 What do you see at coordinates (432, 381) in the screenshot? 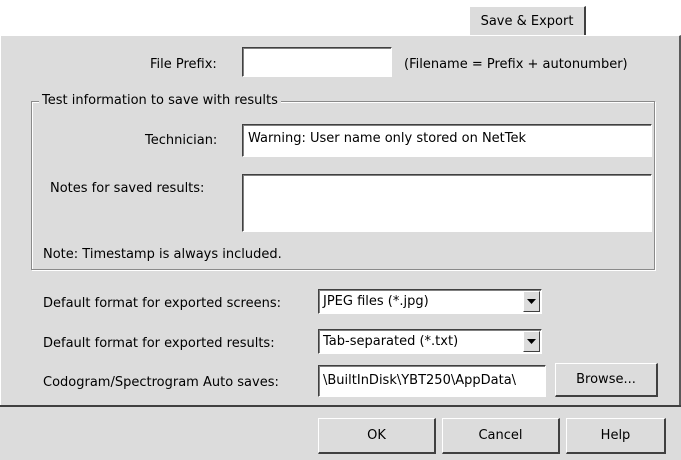
I see `autosave-path-input: \BuiltInDisk\YBT250\AppData\` at bounding box center [432, 381].